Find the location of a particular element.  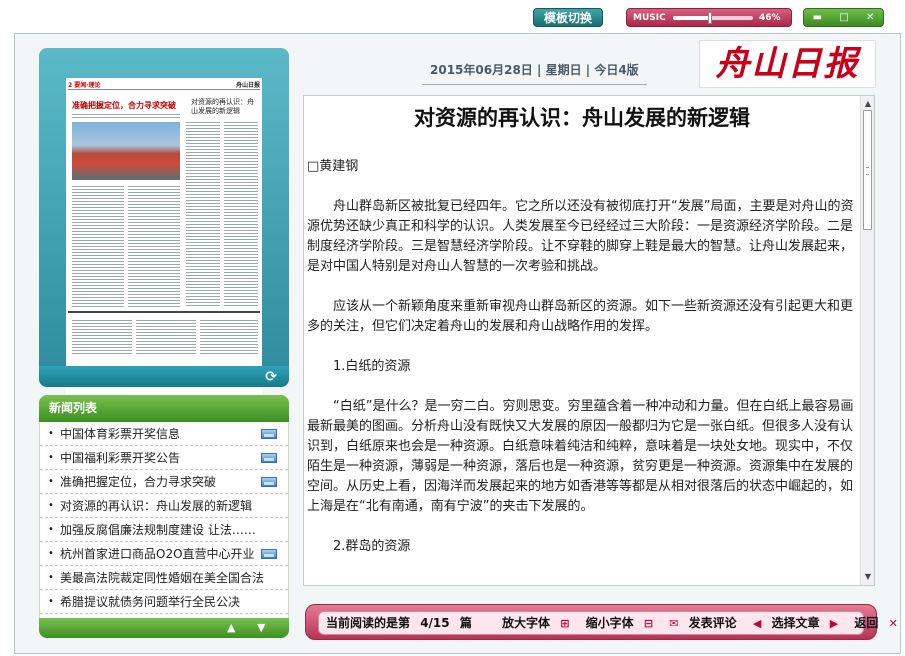

thumbnail-section: 2 要闻·理论 is located at coordinates (84, 85).